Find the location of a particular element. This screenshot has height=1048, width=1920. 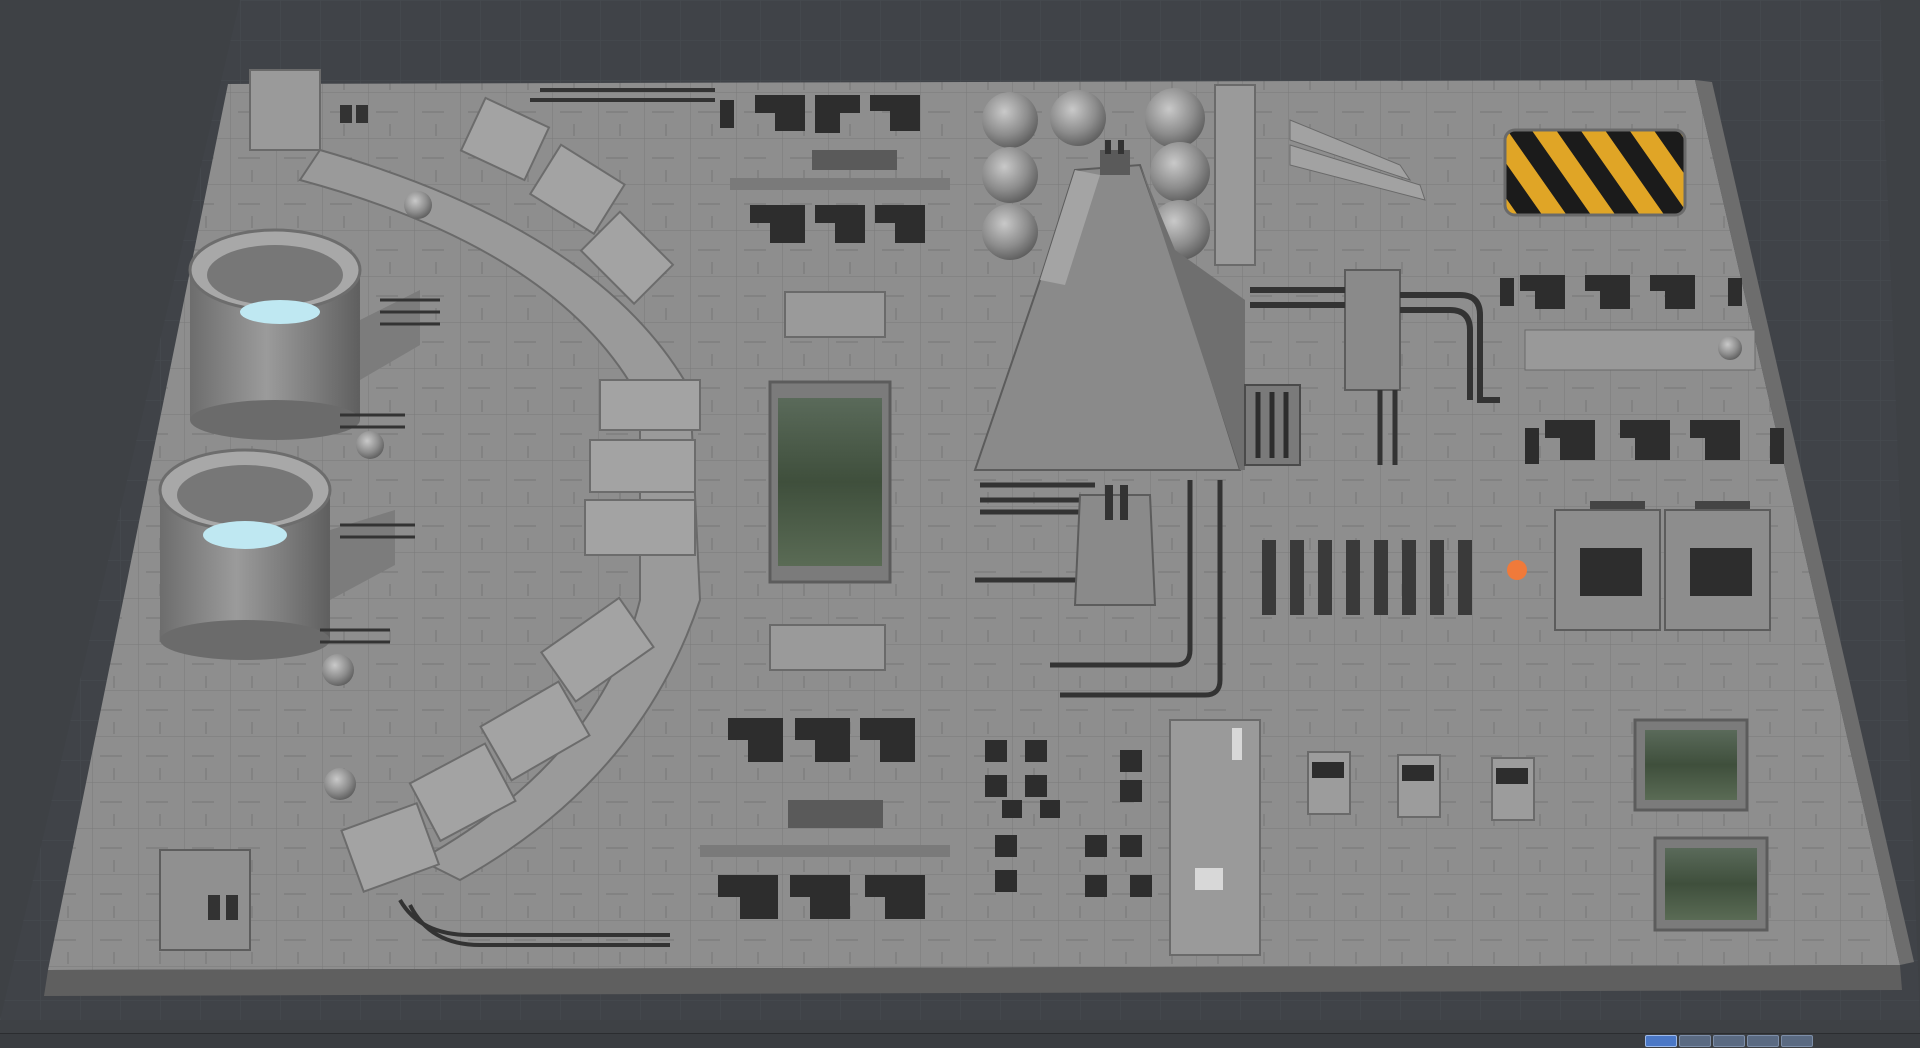

screen-panel-center is located at coordinates (830, 482).